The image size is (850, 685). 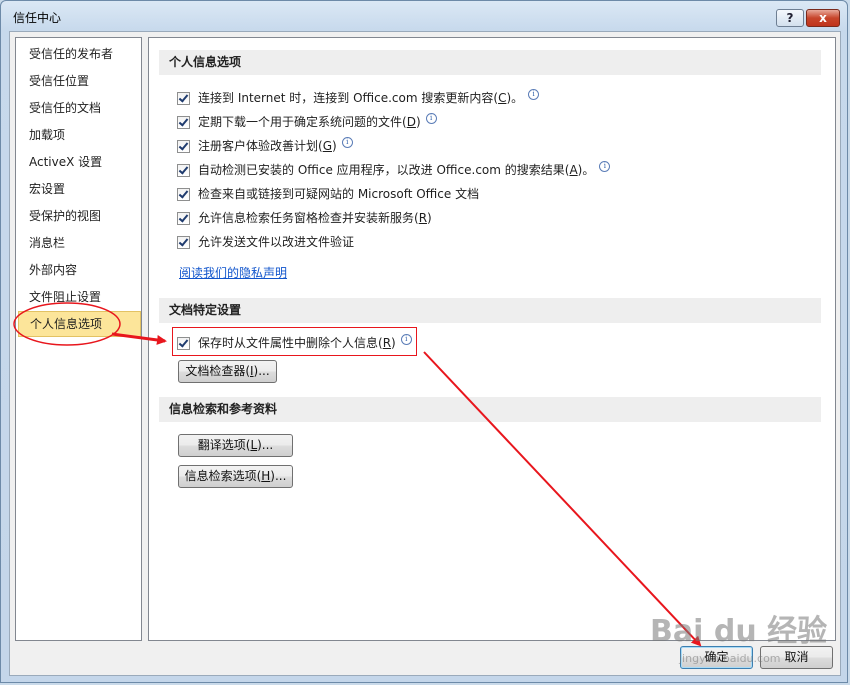 I want to click on option-ceip: 注册客户体验改善计划(G) i, so click(x=265, y=145).